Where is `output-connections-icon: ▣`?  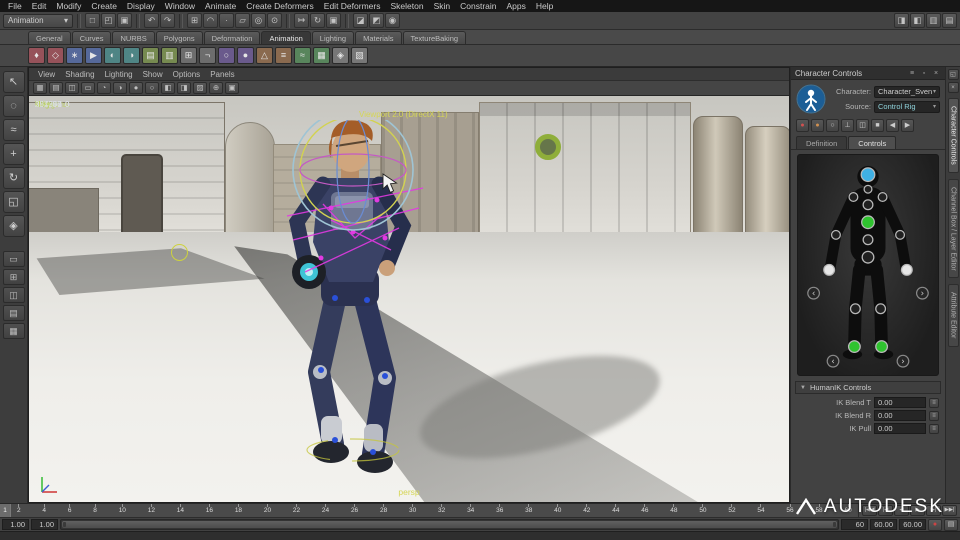 output-connections-icon: ▣ is located at coordinates (333, 20).